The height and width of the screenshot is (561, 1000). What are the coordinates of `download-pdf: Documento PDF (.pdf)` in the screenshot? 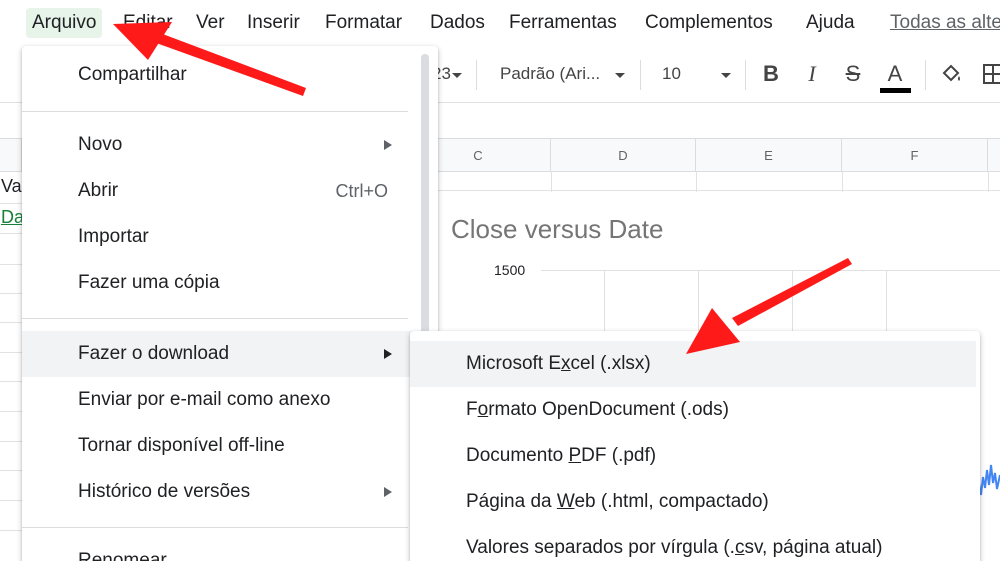 It's located at (693, 456).